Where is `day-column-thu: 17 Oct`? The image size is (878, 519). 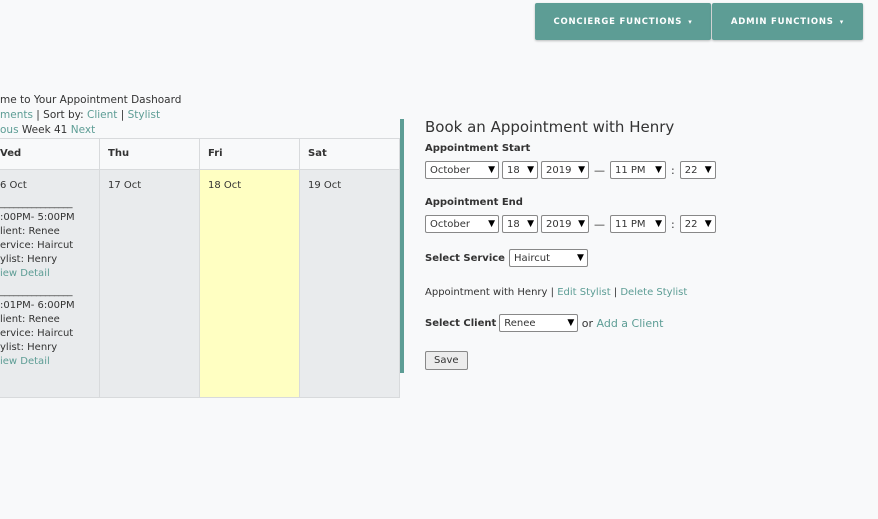
day-column-thu: 17 Oct is located at coordinates (150, 284).